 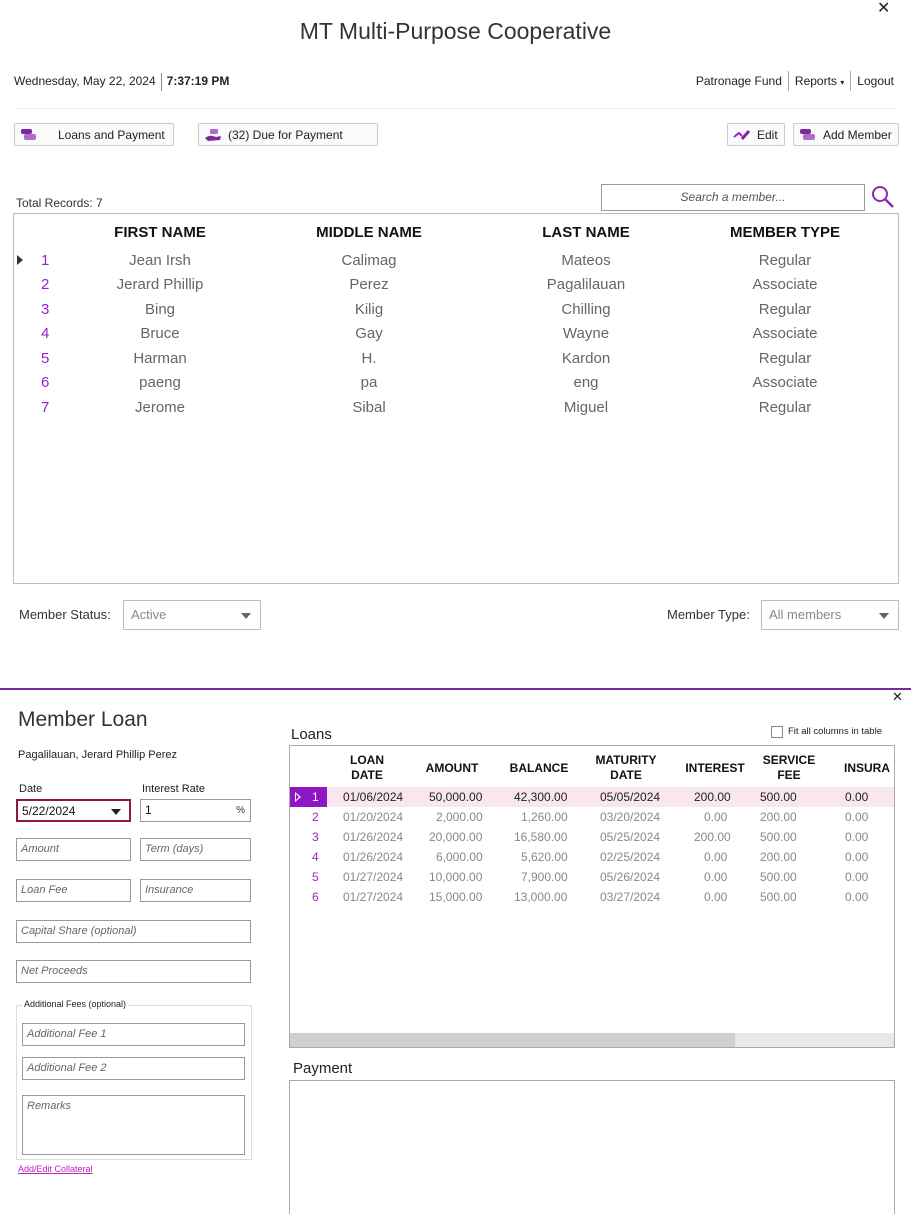 What do you see at coordinates (875, 81) in the screenshot?
I see `logout-link: Logout` at bounding box center [875, 81].